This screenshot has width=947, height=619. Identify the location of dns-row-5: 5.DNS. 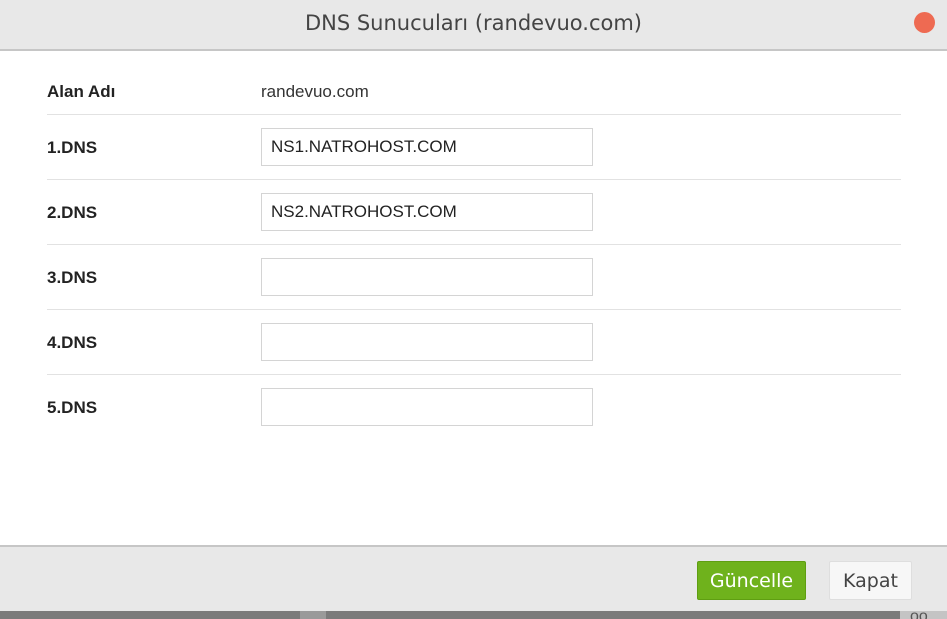
(474, 407).